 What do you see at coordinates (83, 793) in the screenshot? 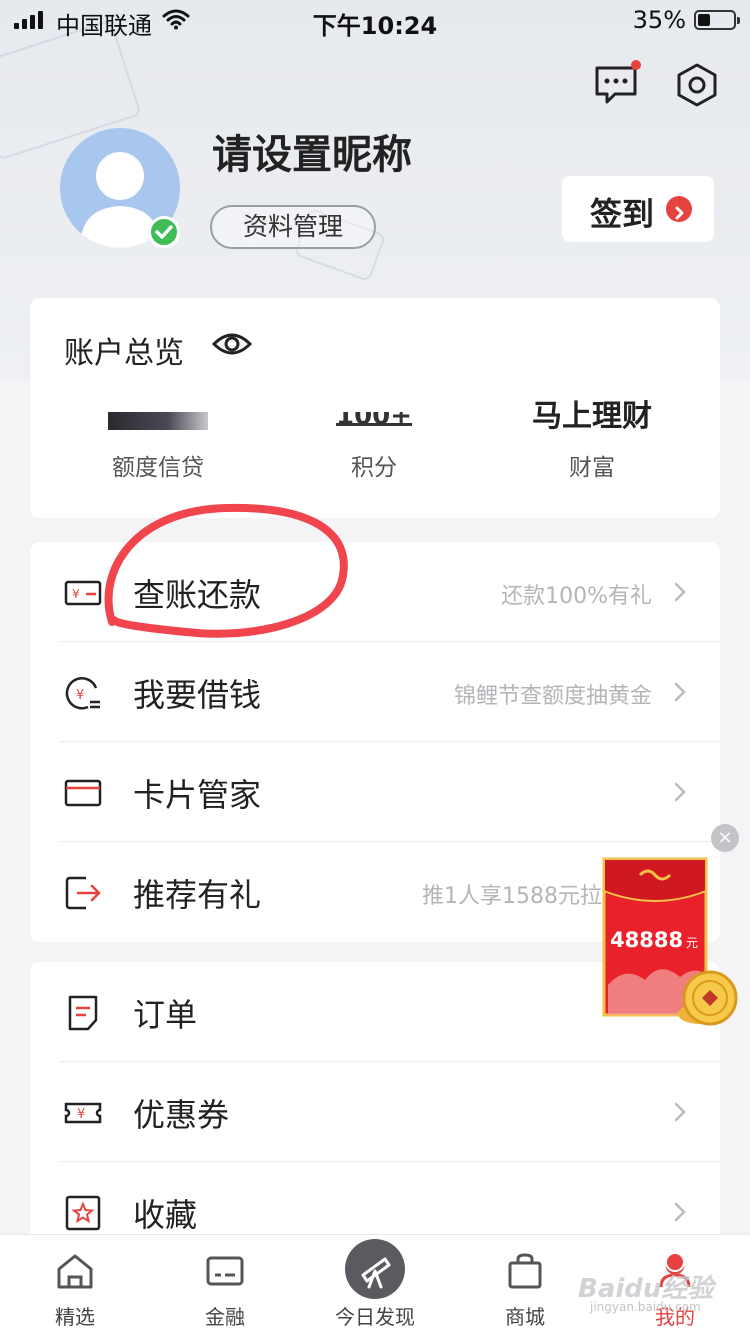
I see `card-icon` at bounding box center [83, 793].